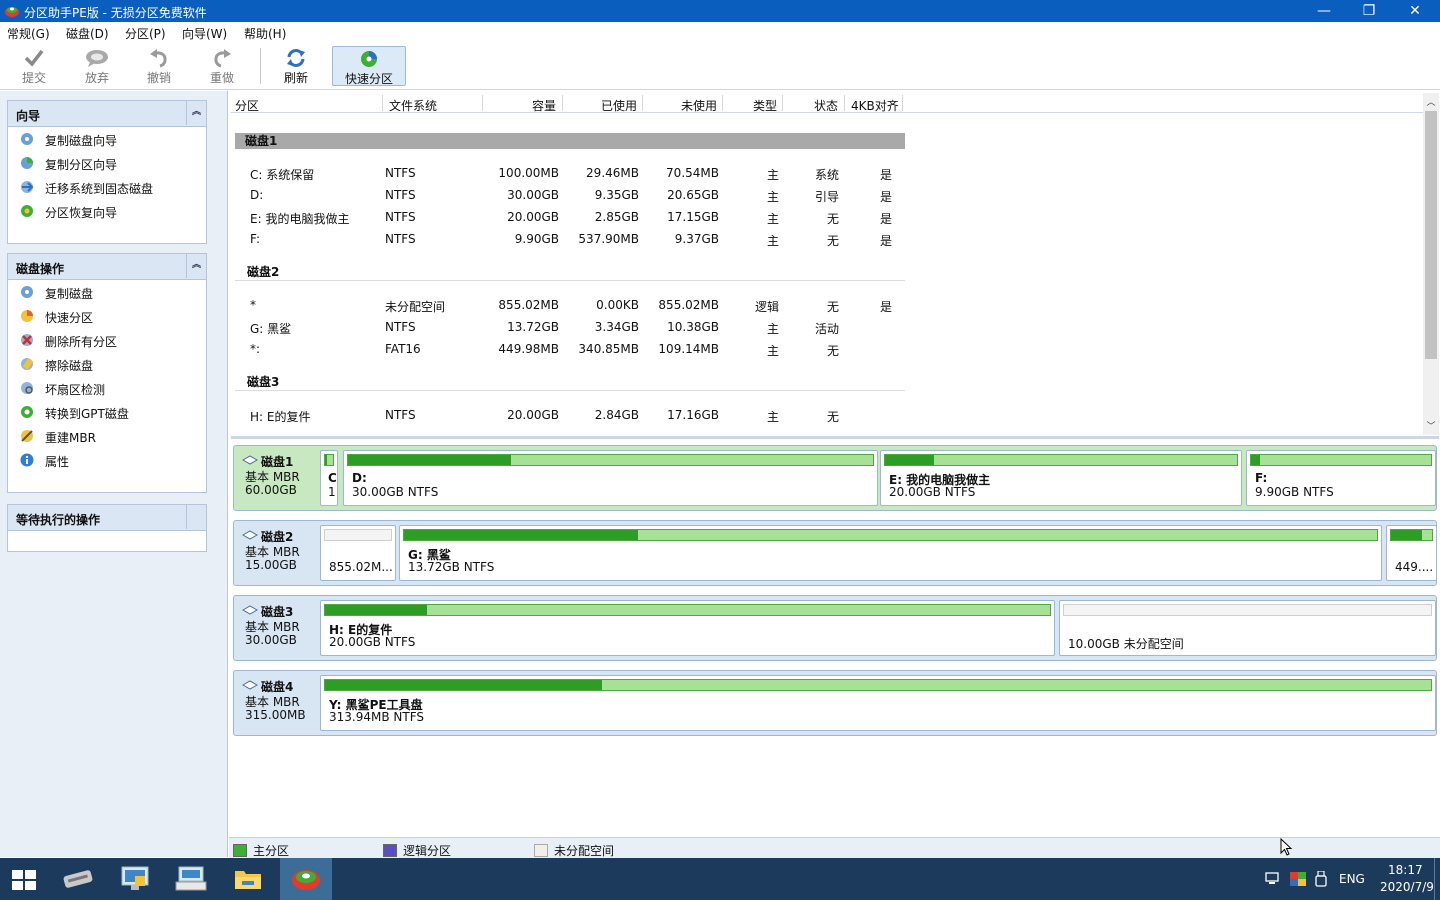 The width and height of the screenshot is (1440, 900). I want to click on clock-date: 2020/7/9, so click(1407, 887).